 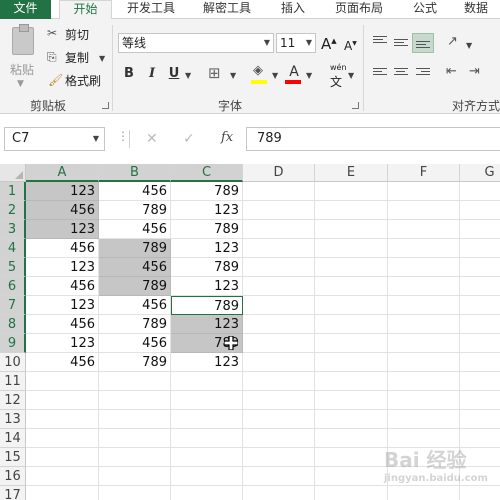 What do you see at coordinates (13, 438) in the screenshot?
I see `row-header: 14` at bounding box center [13, 438].